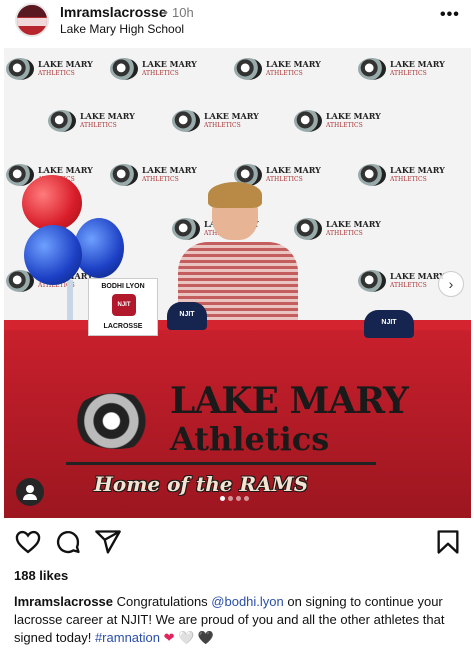  Describe the element at coordinates (127, 637) in the screenshot. I see `caption-hashtag: #ramnation` at that location.